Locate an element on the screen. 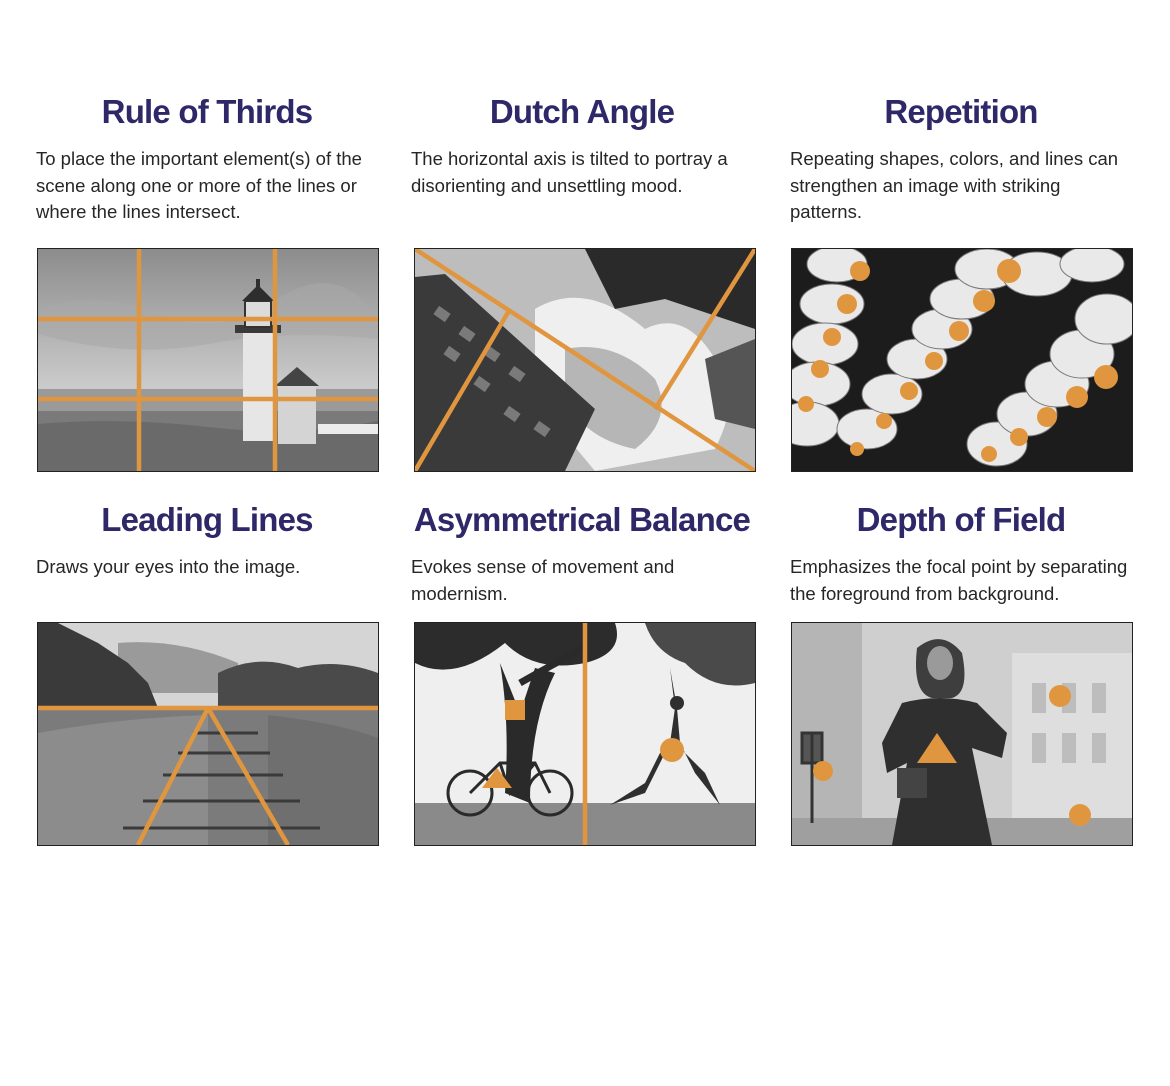 Image resolution: width=1170 pixels, height=1086 pixels. card-title: Asymmetrical Balance is located at coordinates (582, 519).